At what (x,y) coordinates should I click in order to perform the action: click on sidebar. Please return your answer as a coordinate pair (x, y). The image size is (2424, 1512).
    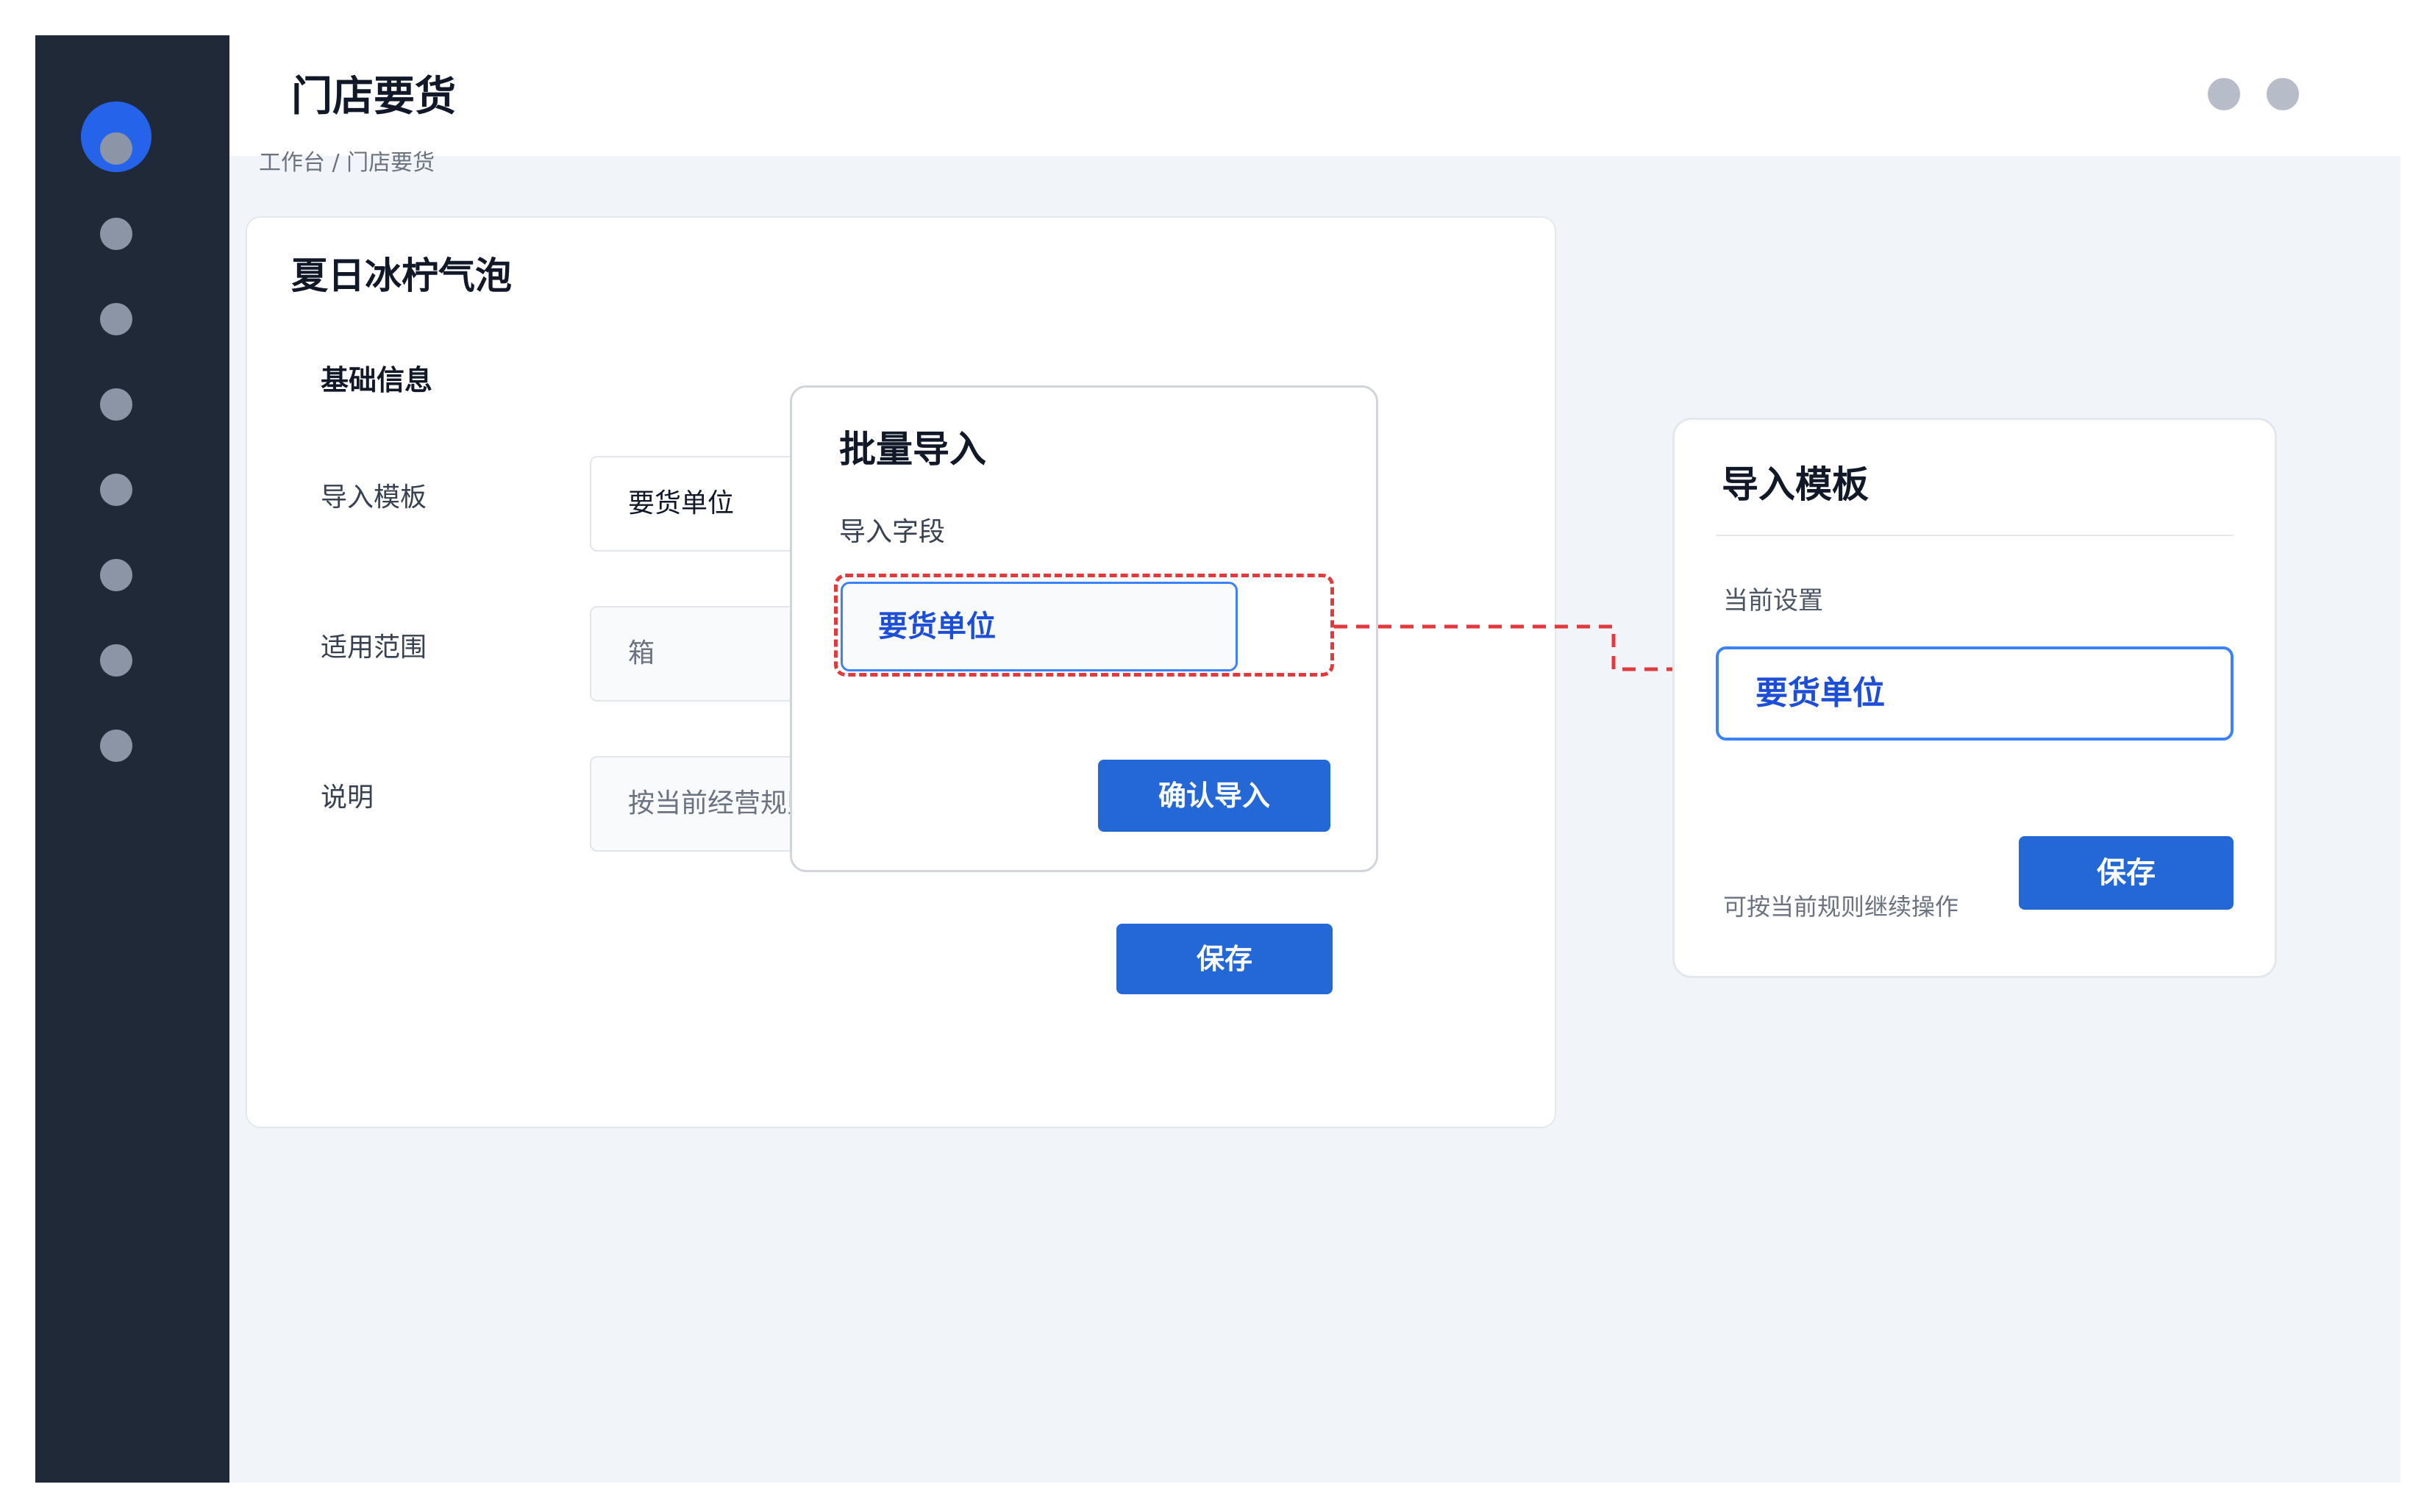
    Looking at the image, I should click on (132, 759).